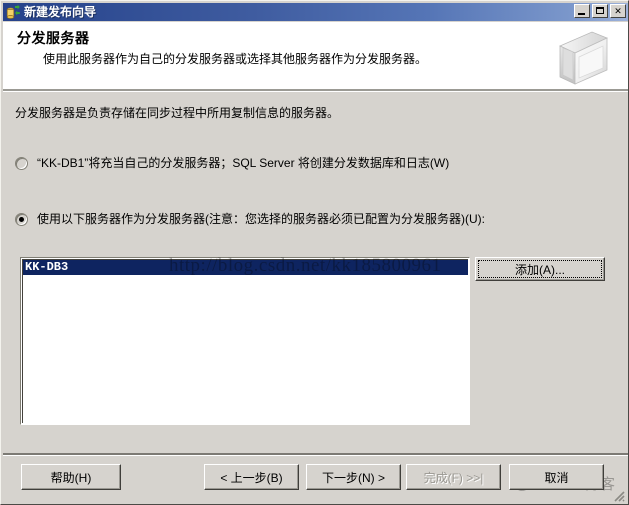 This screenshot has width=629, height=505. What do you see at coordinates (13, 12) in the screenshot?
I see `replication-database-icon` at bounding box center [13, 12].